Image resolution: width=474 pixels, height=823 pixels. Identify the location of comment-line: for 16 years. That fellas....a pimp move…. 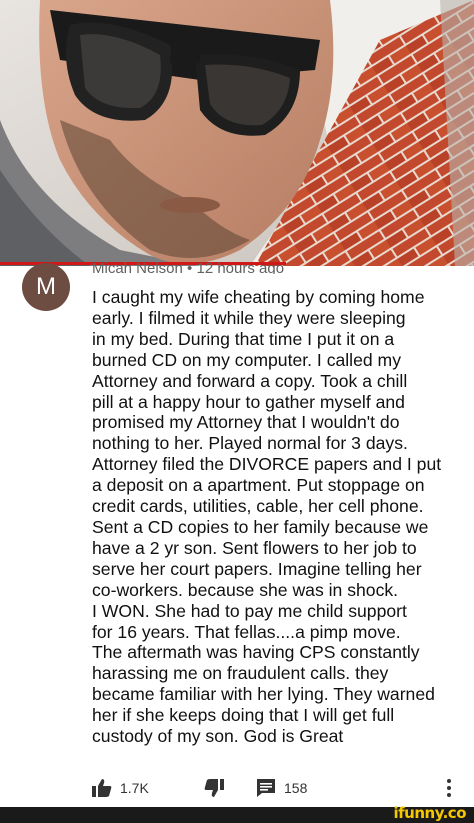
(246, 631).